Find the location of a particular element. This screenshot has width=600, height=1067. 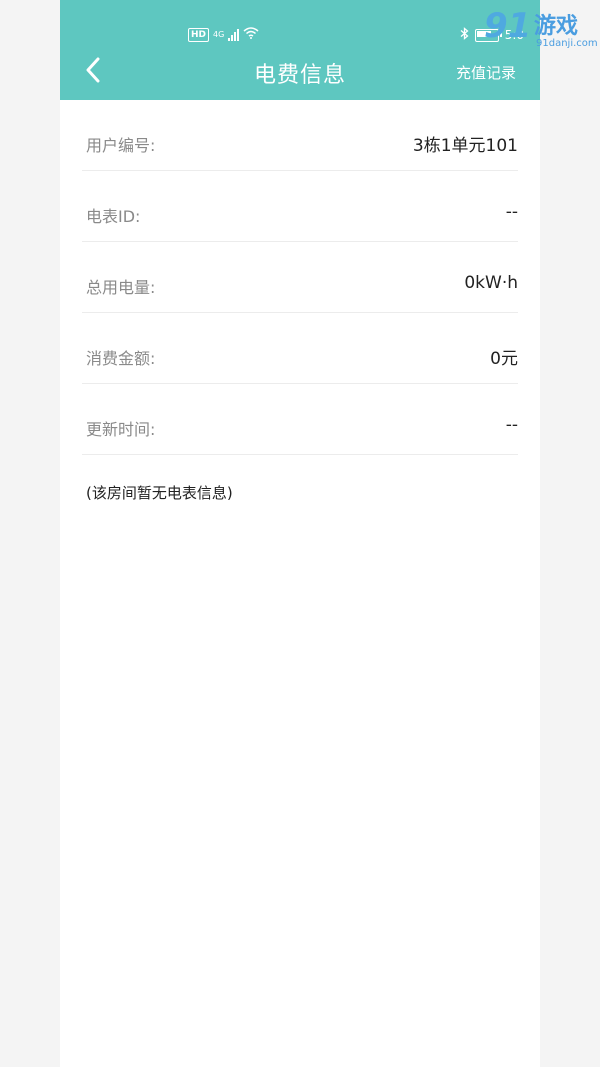

list-item: 总用电量: 0kW·h is located at coordinates (300, 277).